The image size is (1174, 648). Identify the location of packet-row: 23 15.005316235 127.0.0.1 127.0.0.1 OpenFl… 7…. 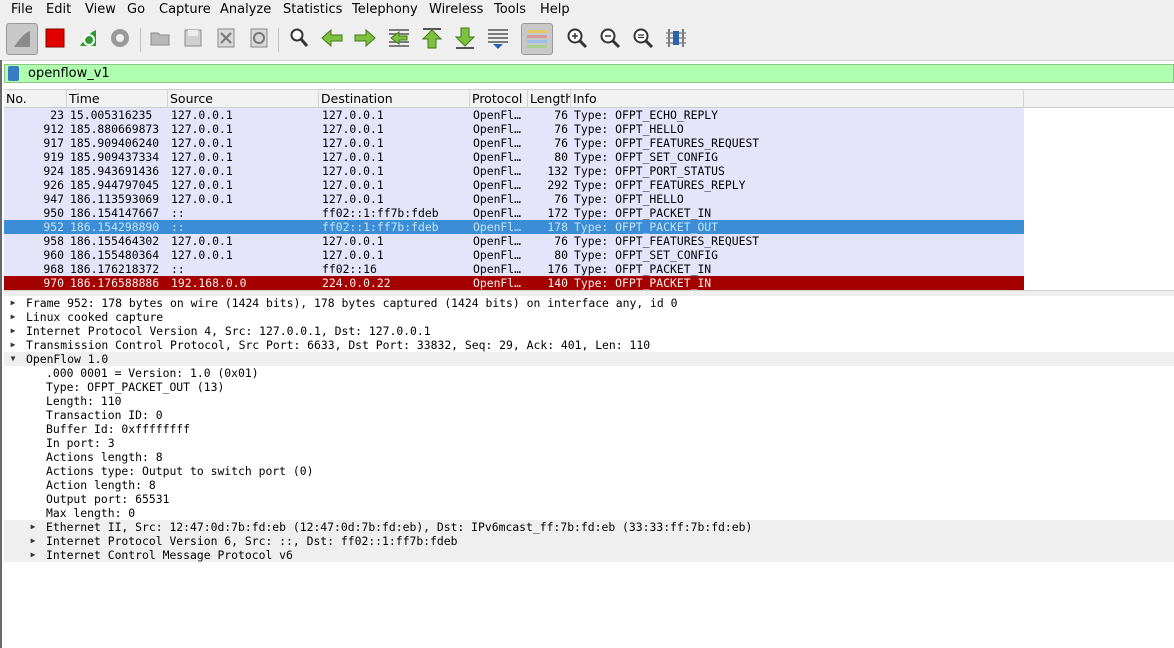
(514, 115).